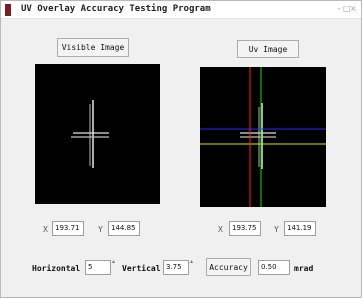 This screenshot has width=362, height=298. Describe the element at coordinates (176, 267) in the screenshot. I see `vertical-field: 3.75` at that location.